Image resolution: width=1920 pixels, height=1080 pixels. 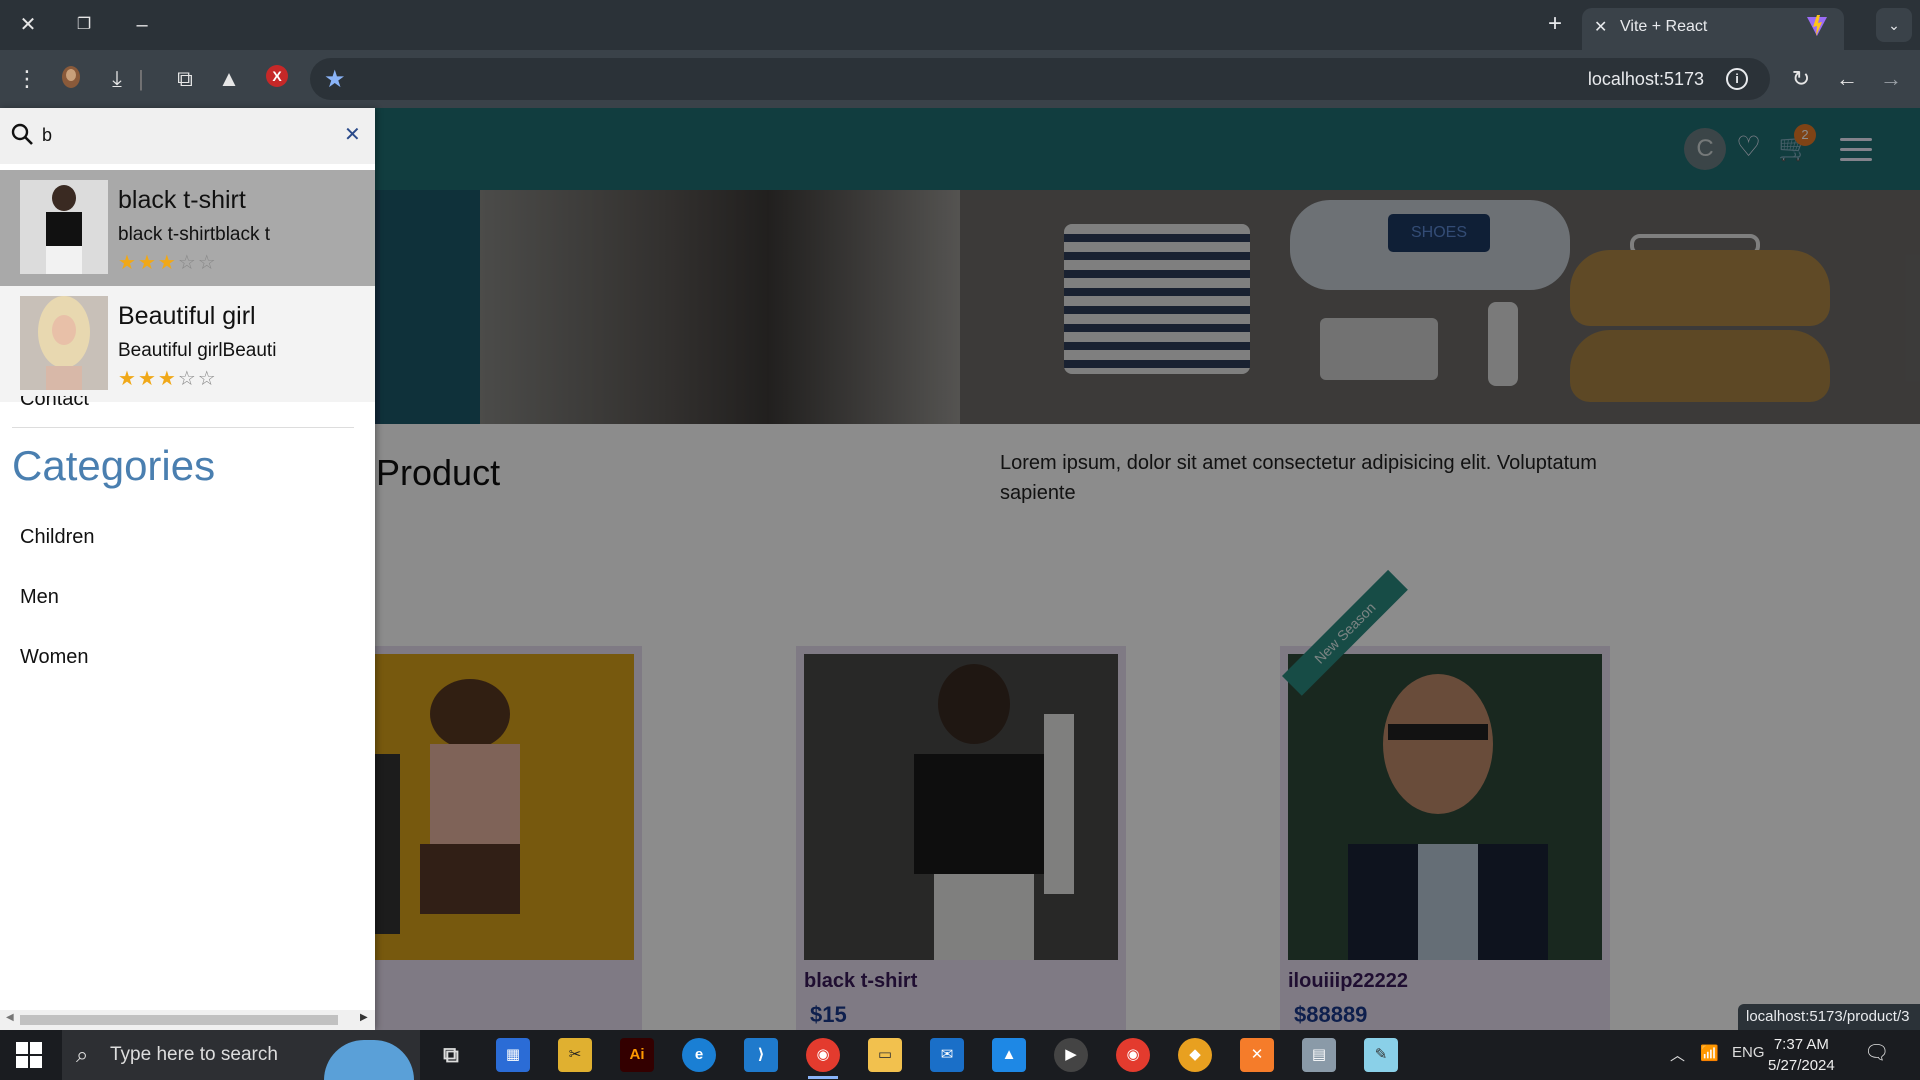 I want to click on mountain-extension-icon: ▲, so click(x=229, y=79).